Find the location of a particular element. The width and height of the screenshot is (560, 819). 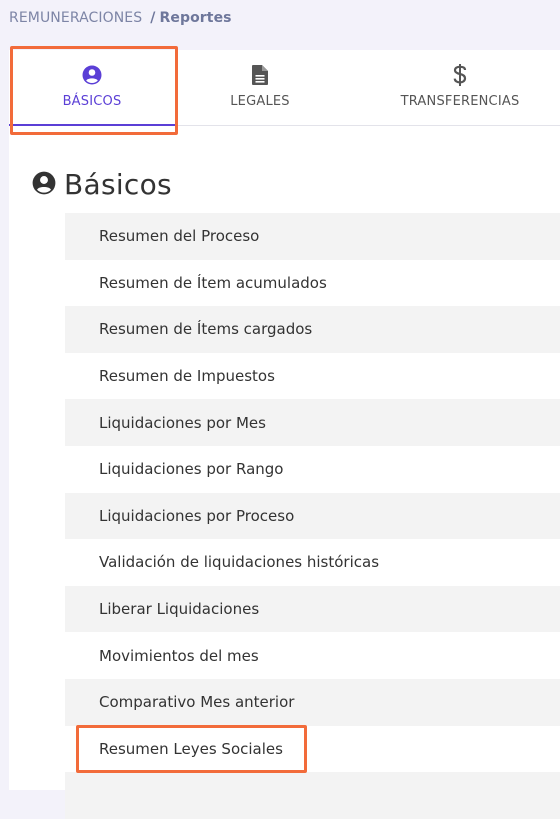

dollar-icon is located at coordinates (460, 75).